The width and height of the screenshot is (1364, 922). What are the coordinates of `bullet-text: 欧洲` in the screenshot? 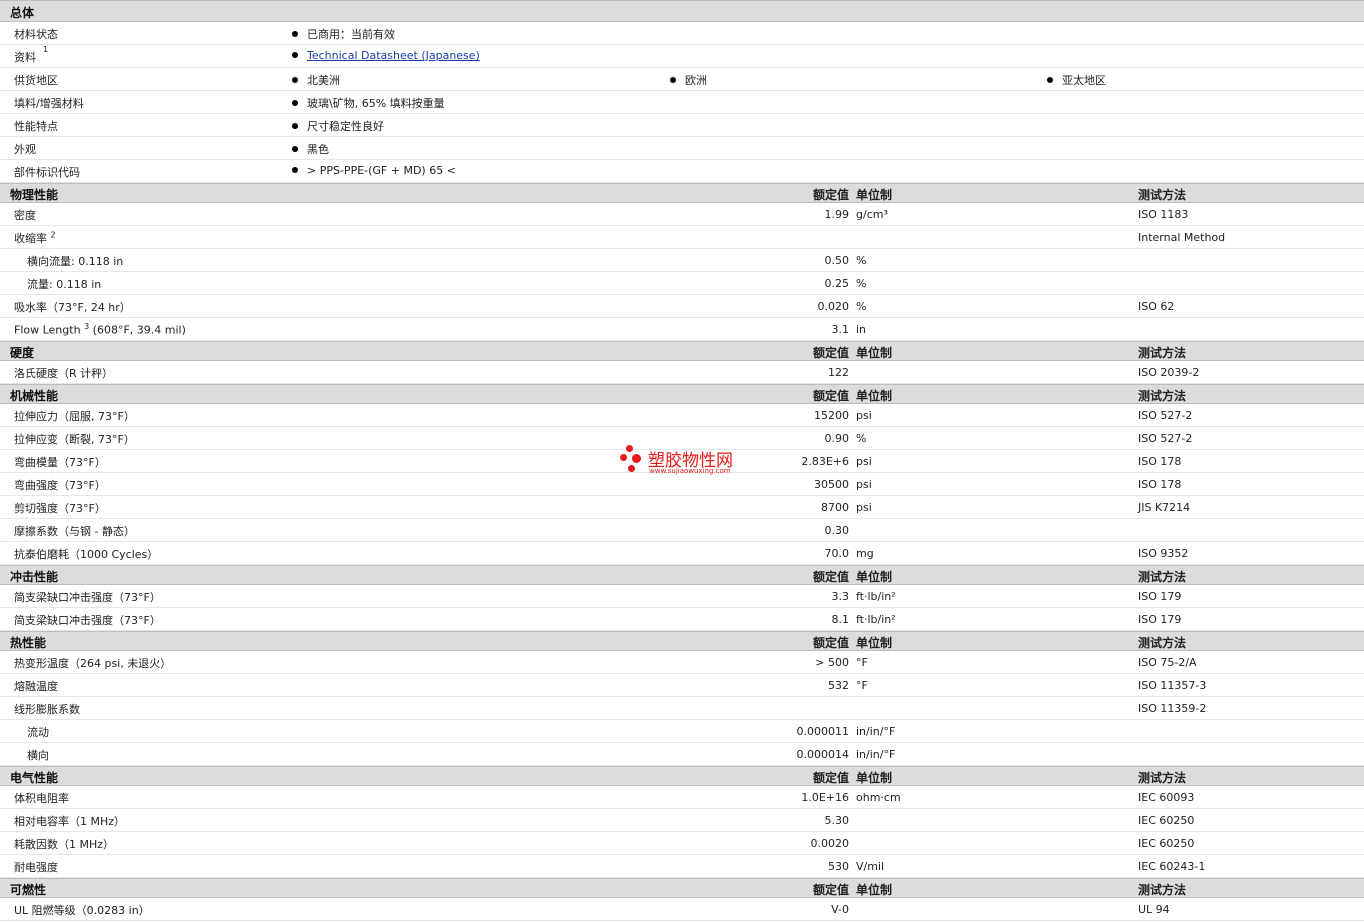 It's located at (696, 80).